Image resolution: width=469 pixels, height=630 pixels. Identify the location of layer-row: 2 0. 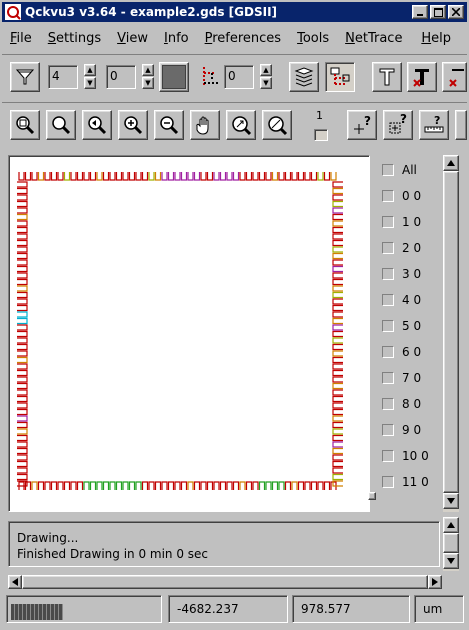
(401, 248).